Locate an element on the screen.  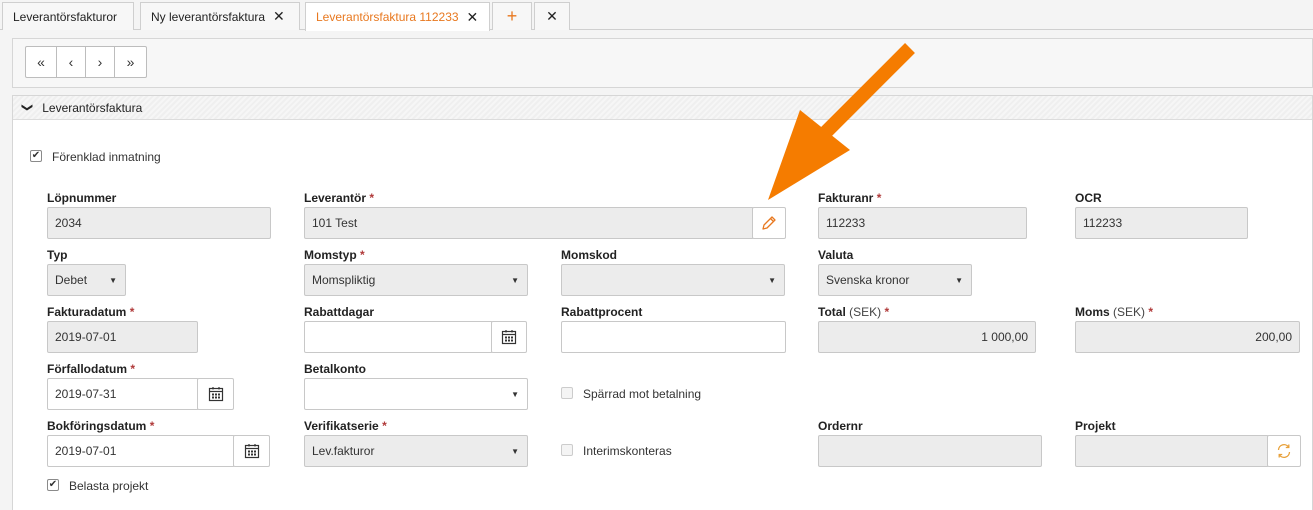
moms-field: 200,00 is located at coordinates (1187, 337).